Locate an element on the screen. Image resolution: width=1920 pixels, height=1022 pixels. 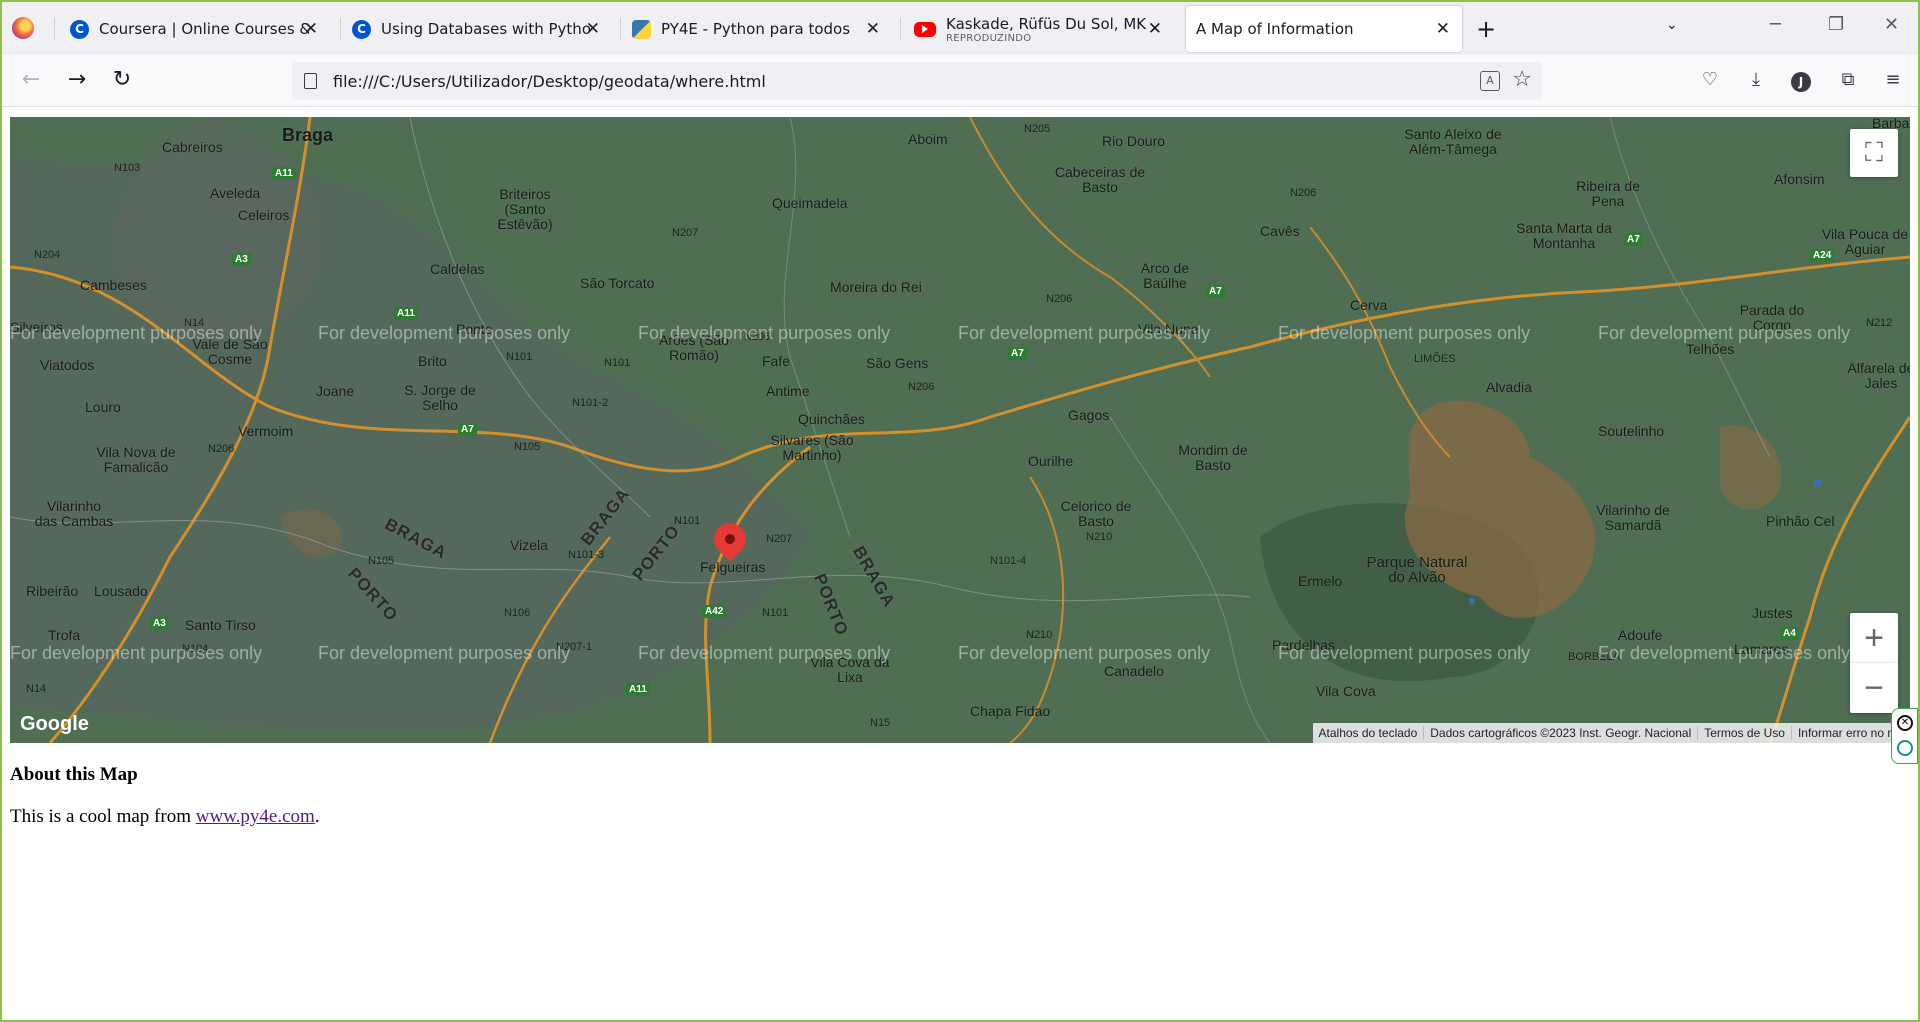
tab-py4e: PY4E - Python para todos ✕ is located at coordinates (757, 29).